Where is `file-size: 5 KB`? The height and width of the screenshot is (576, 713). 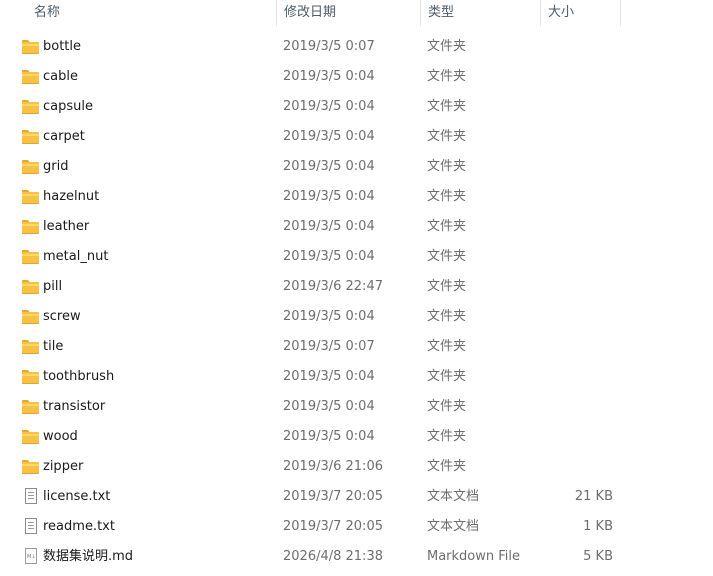 file-size: 5 KB is located at coordinates (598, 556).